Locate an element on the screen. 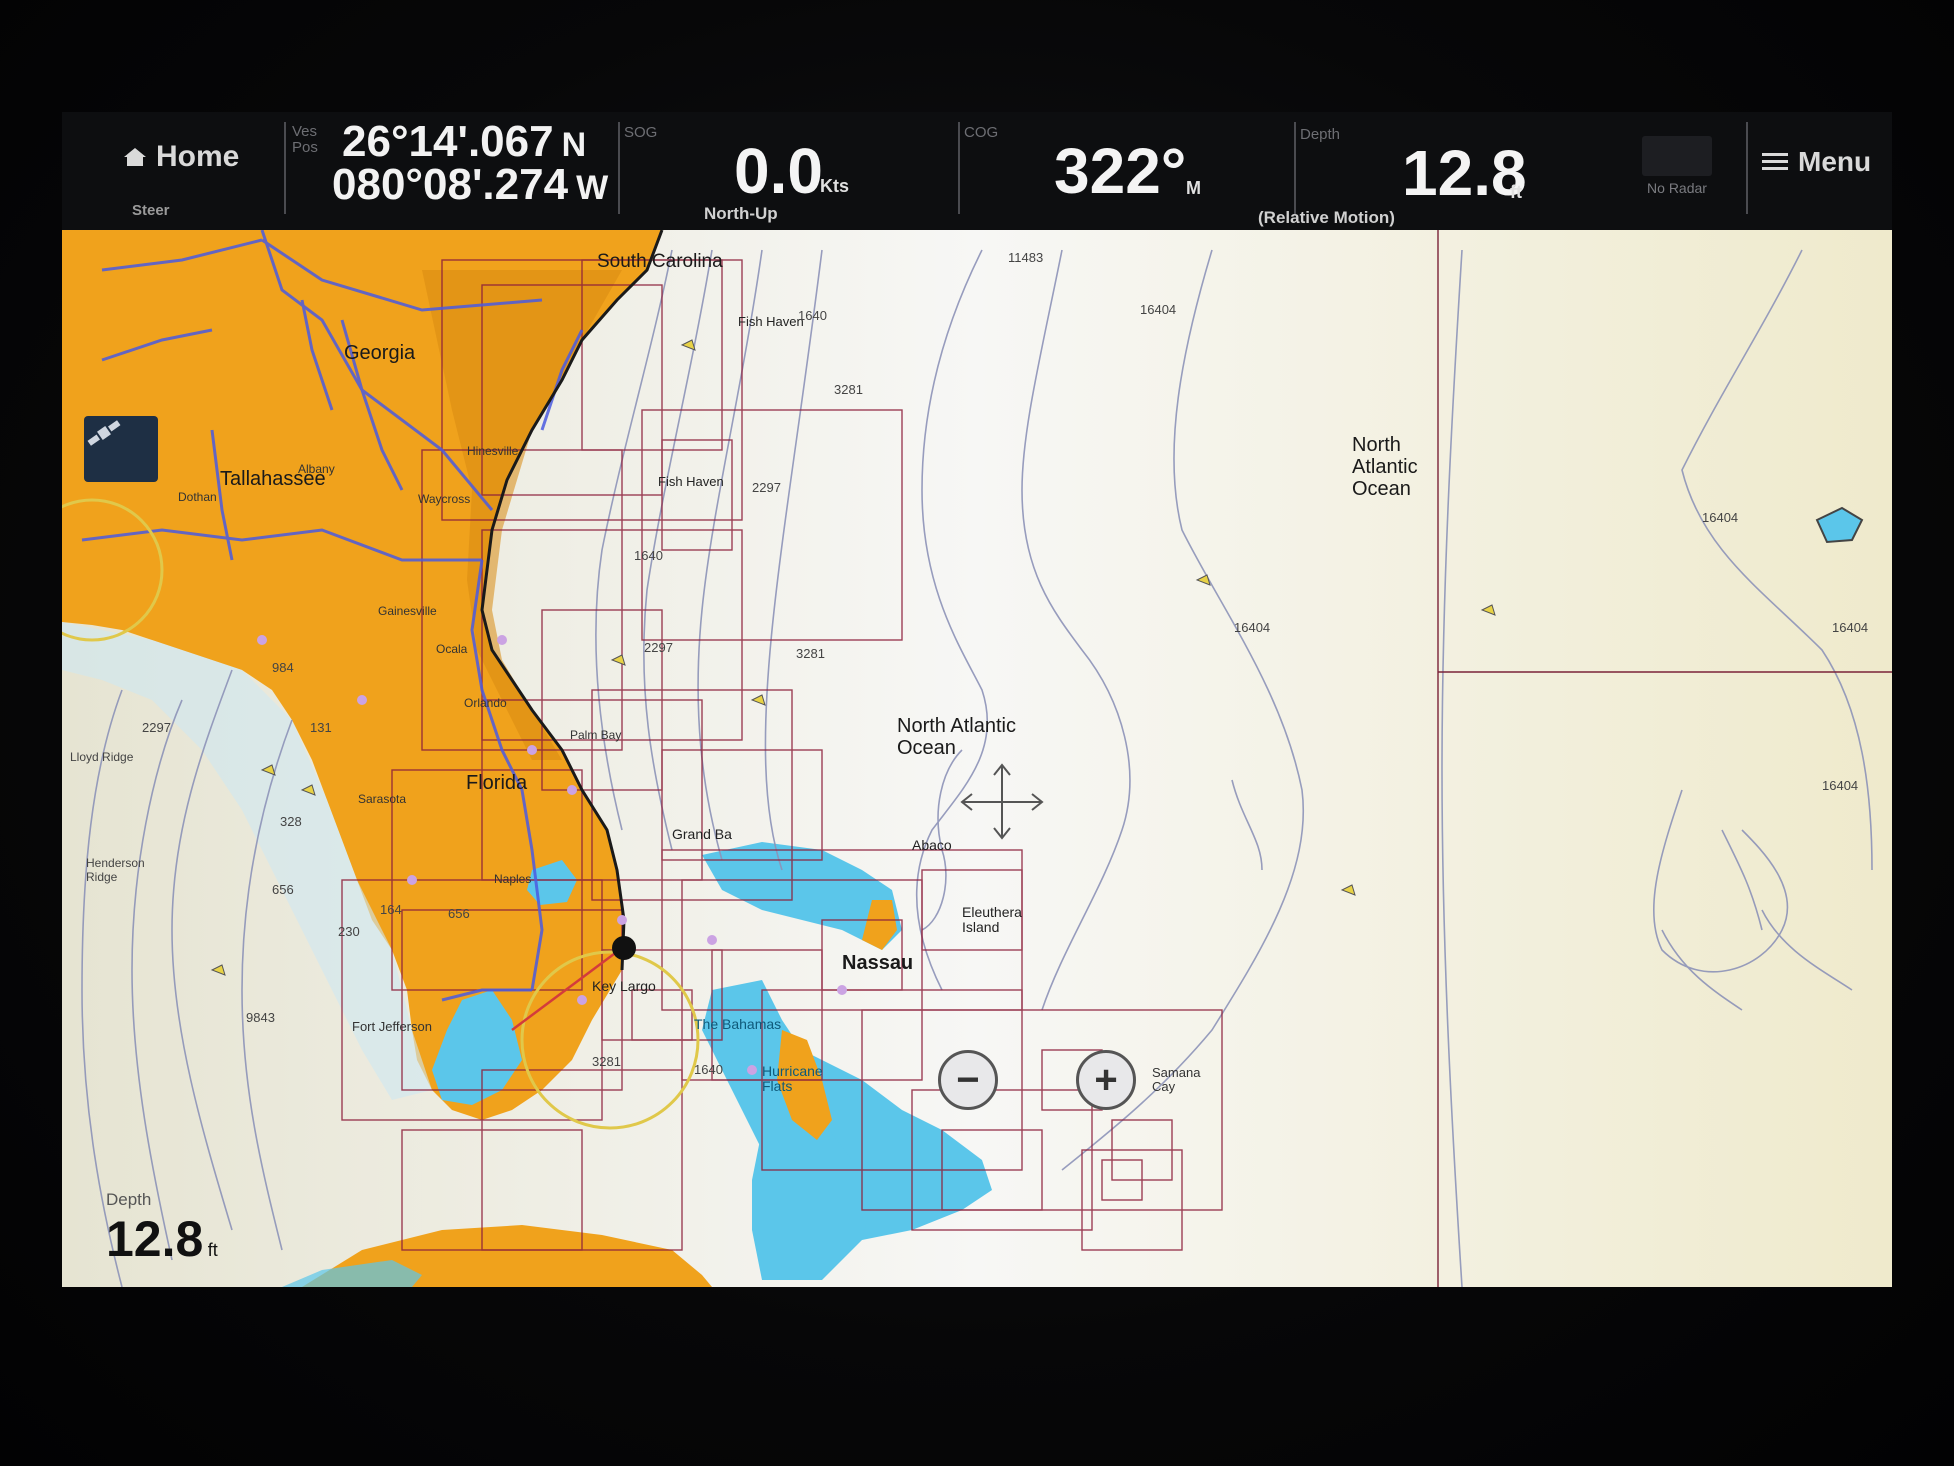 This screenshot has width=1954, height=1466. sounding: 9843 is located at coordinates (260, 1017).